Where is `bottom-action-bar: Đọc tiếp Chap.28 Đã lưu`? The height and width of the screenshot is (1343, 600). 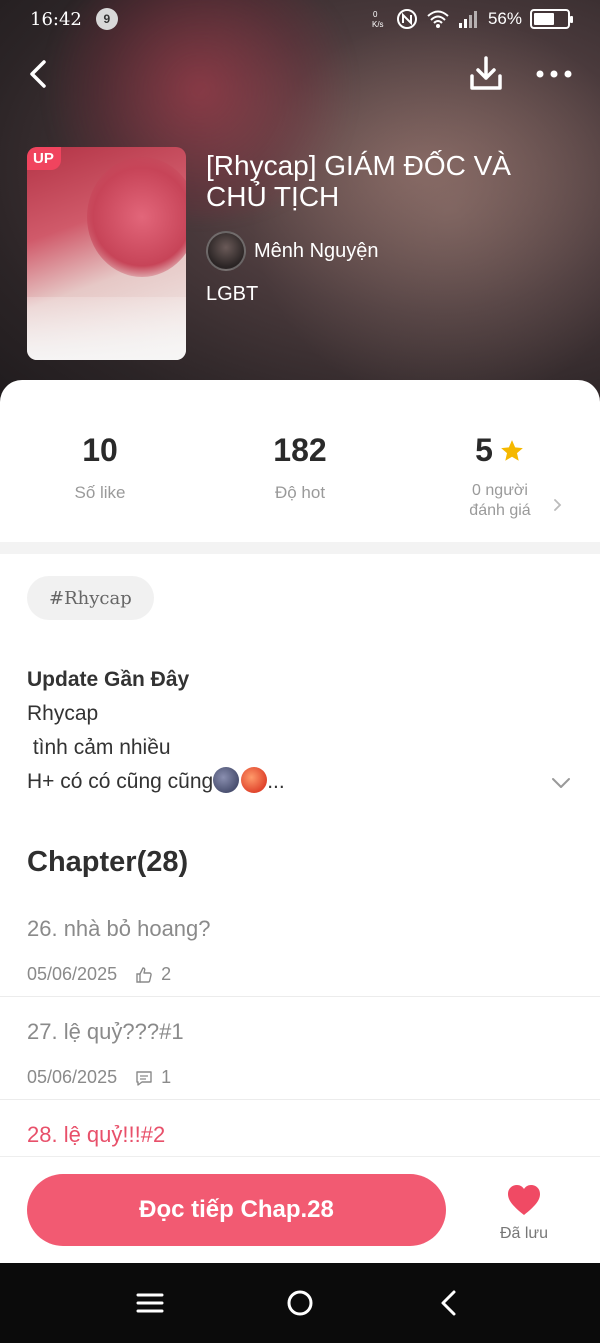 bottom-action-bar: Đọc tiếp Chap.28 Đã lưu is located at coordinates (300, 1209).